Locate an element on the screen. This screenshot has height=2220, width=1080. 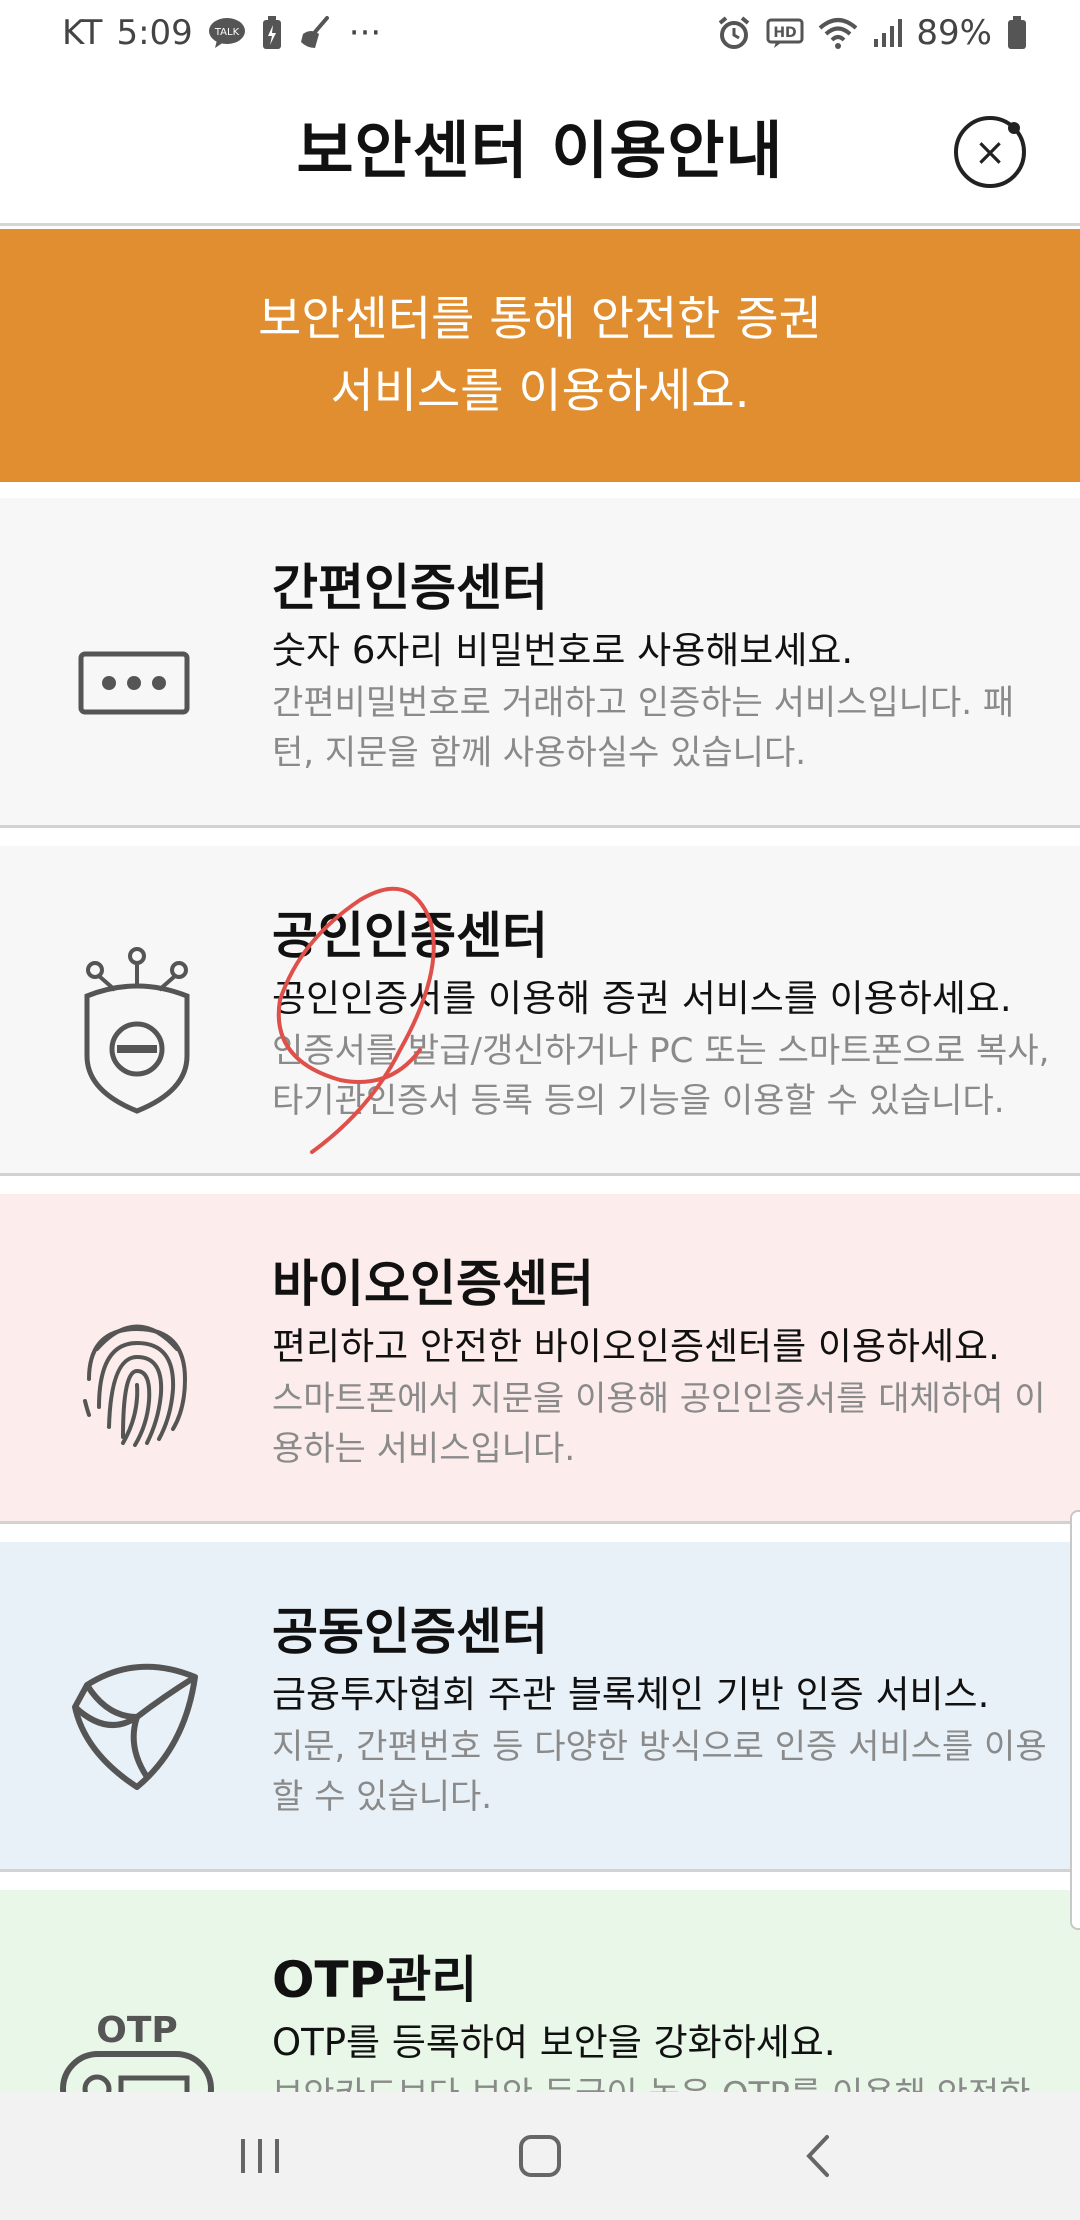
clock: 5:09 is located at coordinates (154, 33).